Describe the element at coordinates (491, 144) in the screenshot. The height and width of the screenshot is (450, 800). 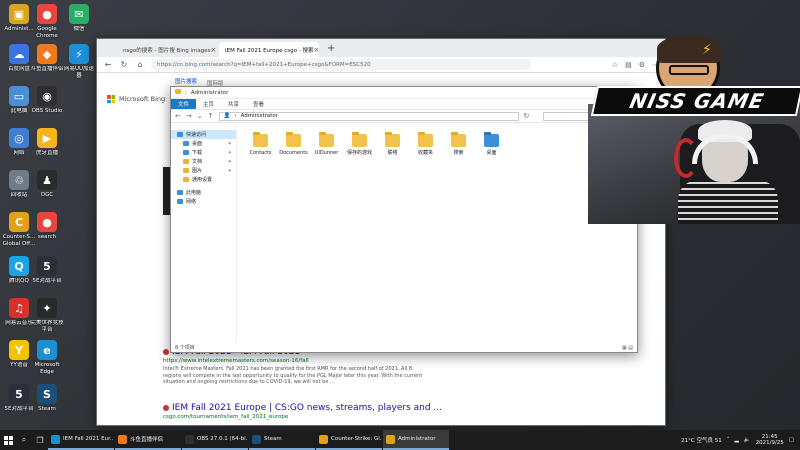
I see `folder-item: 桌面` at that location.